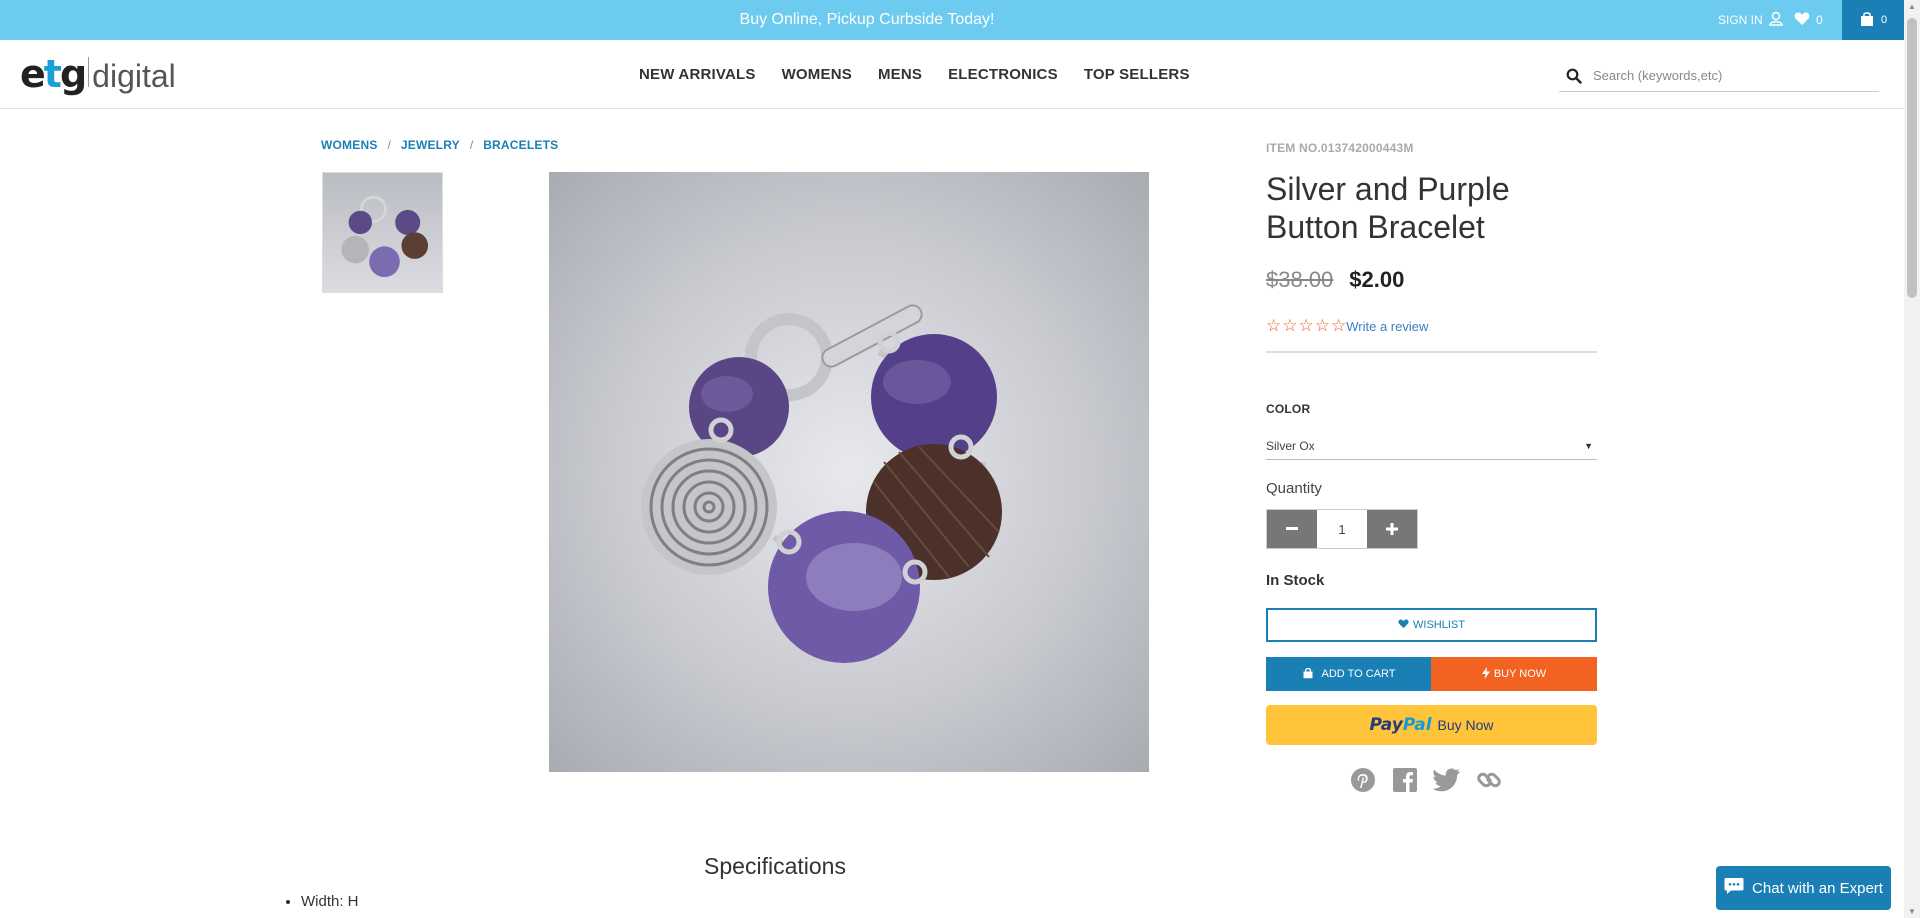 The height and width of the screenshot is (918, 1920). What do you see at coordinates (1740, 20) in the screenshot?
I see `sign-in-label: SIGN IN` at bounding box center [1740, 20].